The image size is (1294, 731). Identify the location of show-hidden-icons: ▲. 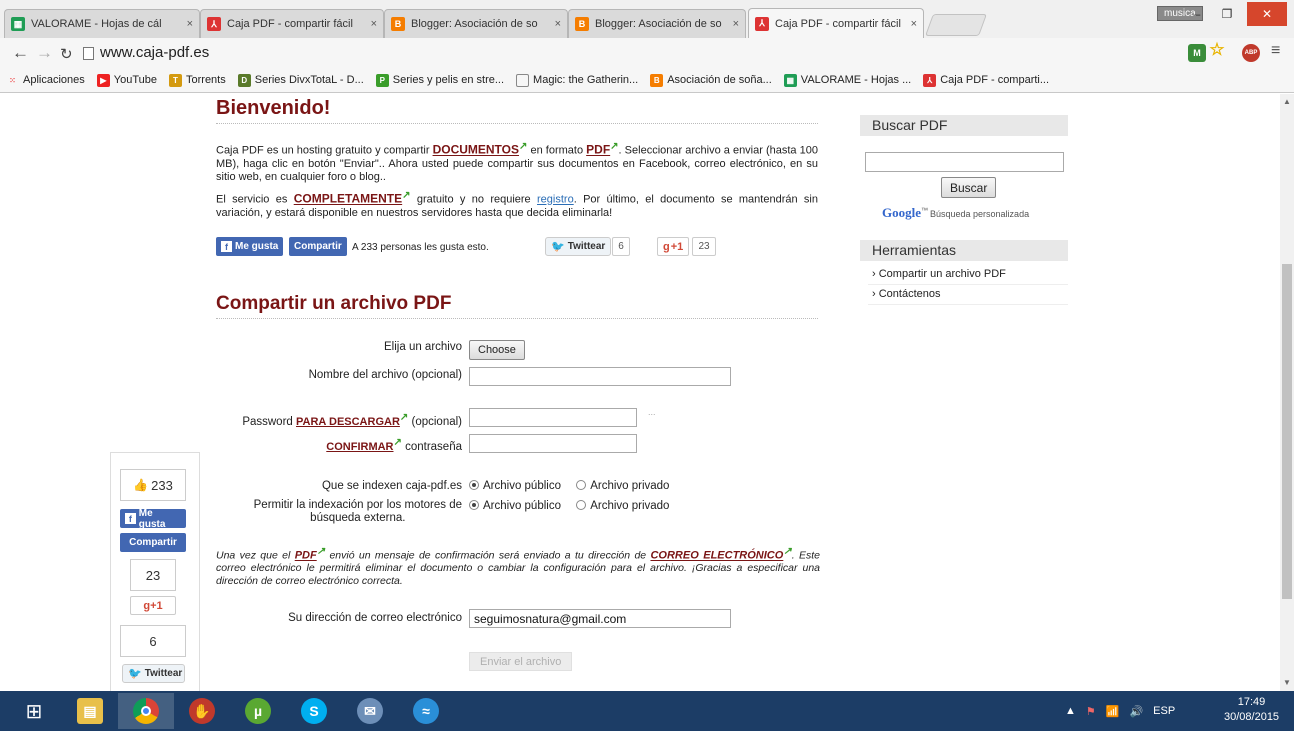
(1070, 711).